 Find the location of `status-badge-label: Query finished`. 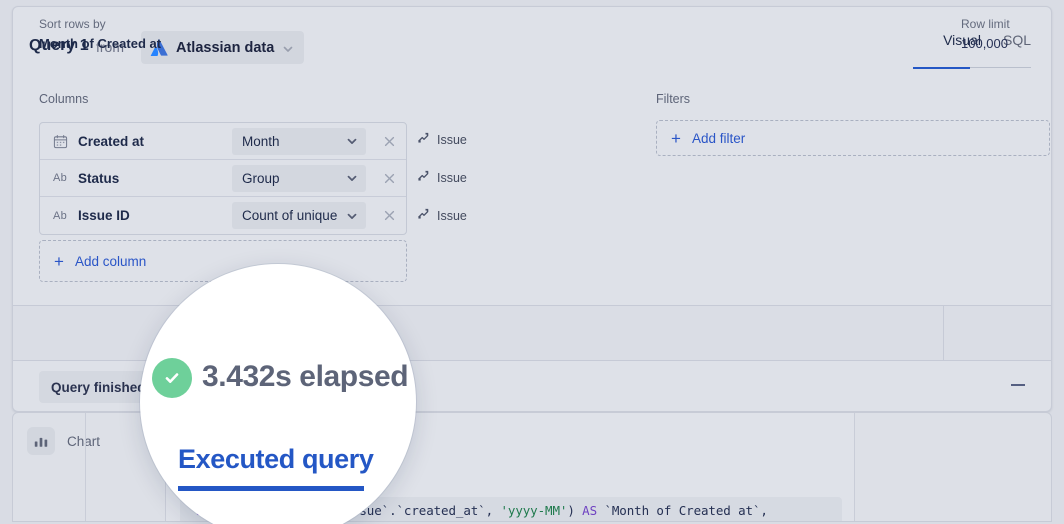

status-badge-label: Query finished is located at coordinates (98, 387).